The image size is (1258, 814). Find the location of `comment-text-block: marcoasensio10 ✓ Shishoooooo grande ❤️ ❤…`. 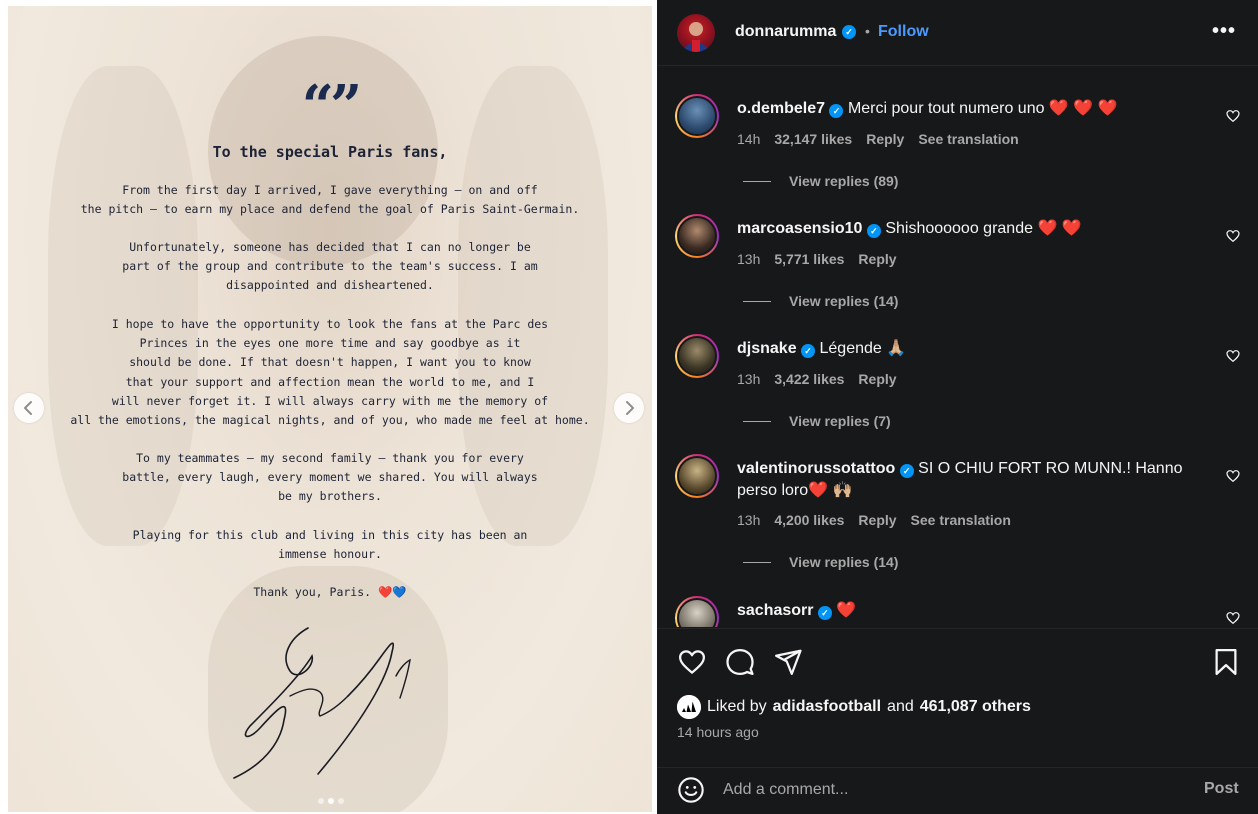

comment-text-block: marcoasensio10 ✓ Shishoooooo grande ❤️ ❤… is located at coordinates (972, 229).